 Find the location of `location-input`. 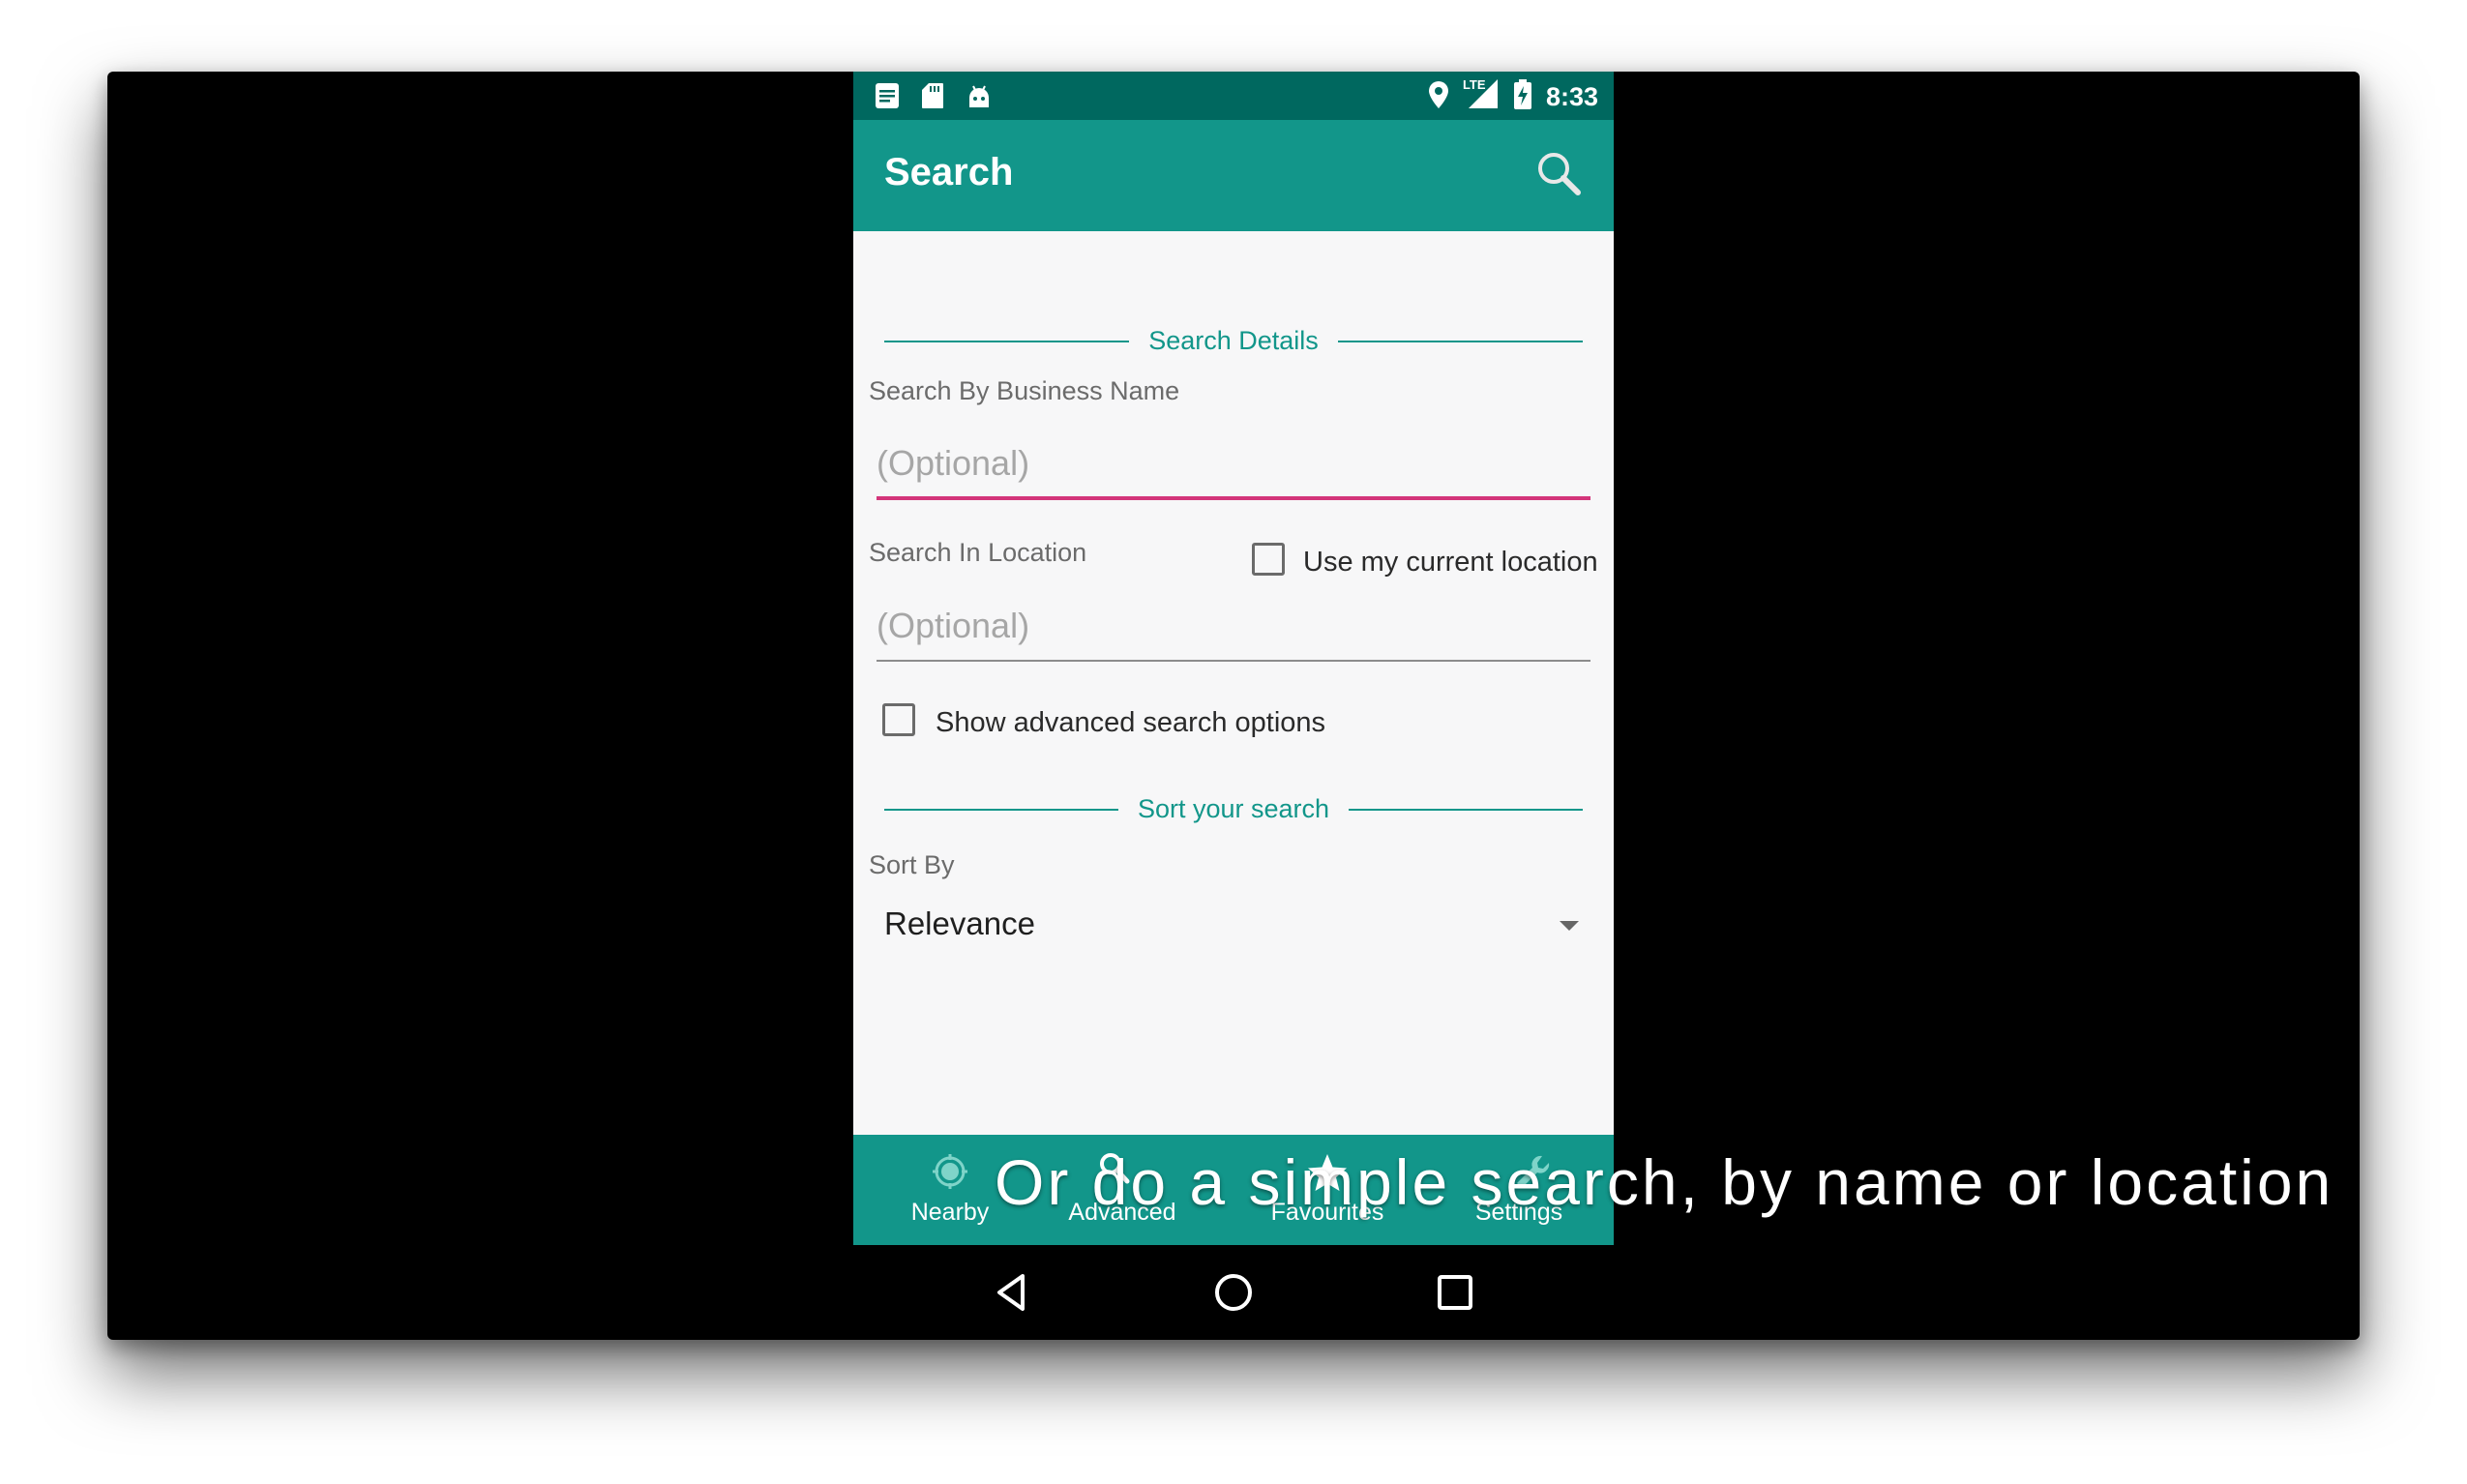

location-input is located at coordinates (1233, 626).